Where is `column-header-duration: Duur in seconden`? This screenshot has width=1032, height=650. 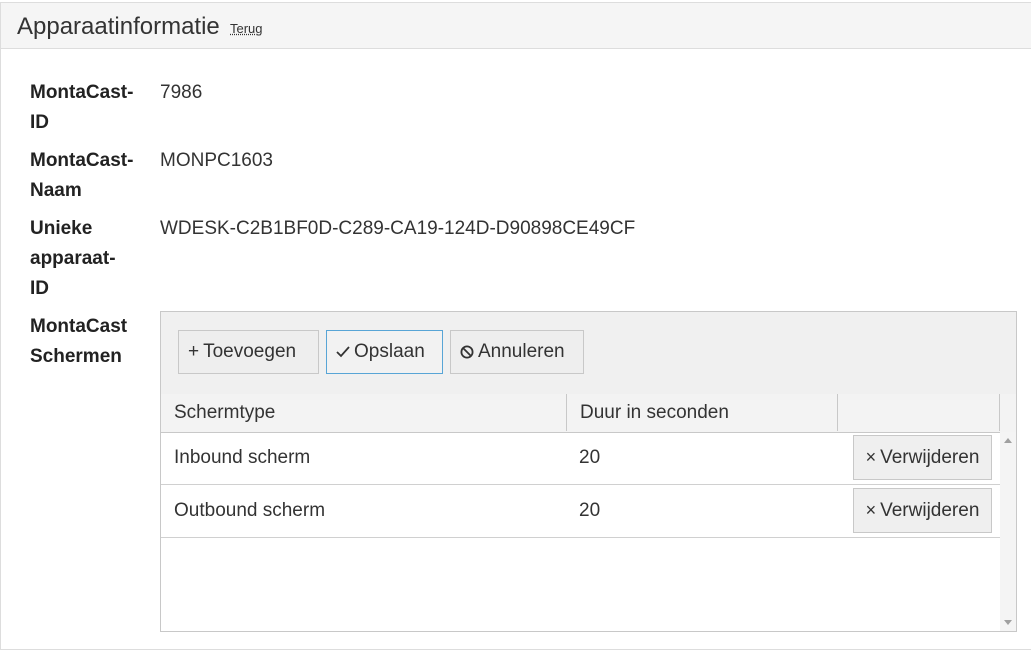 column-header-duration: Duur in seconden is located at coordinates (702, 412).